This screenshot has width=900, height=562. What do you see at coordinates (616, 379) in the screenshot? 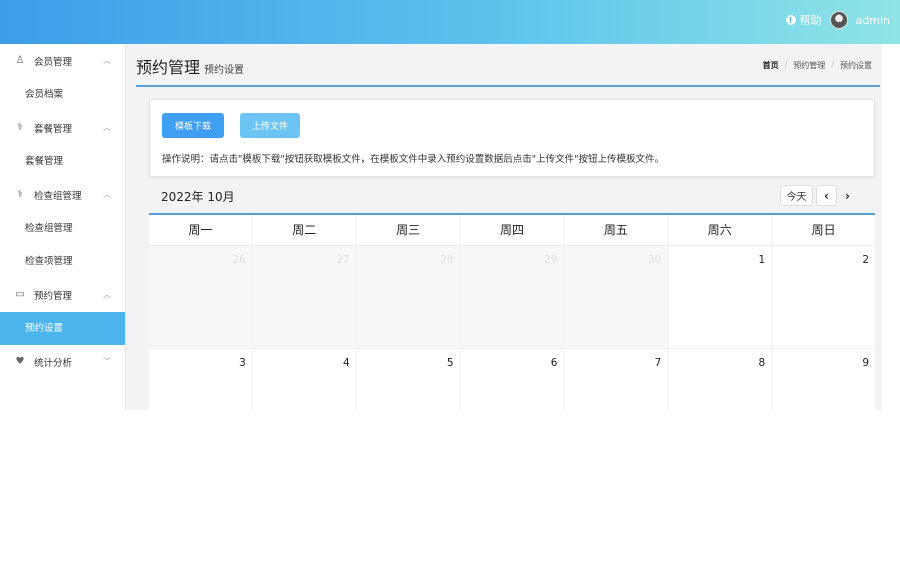
I see `calendar-day-cell: 7` at bounding box center [616, 379].